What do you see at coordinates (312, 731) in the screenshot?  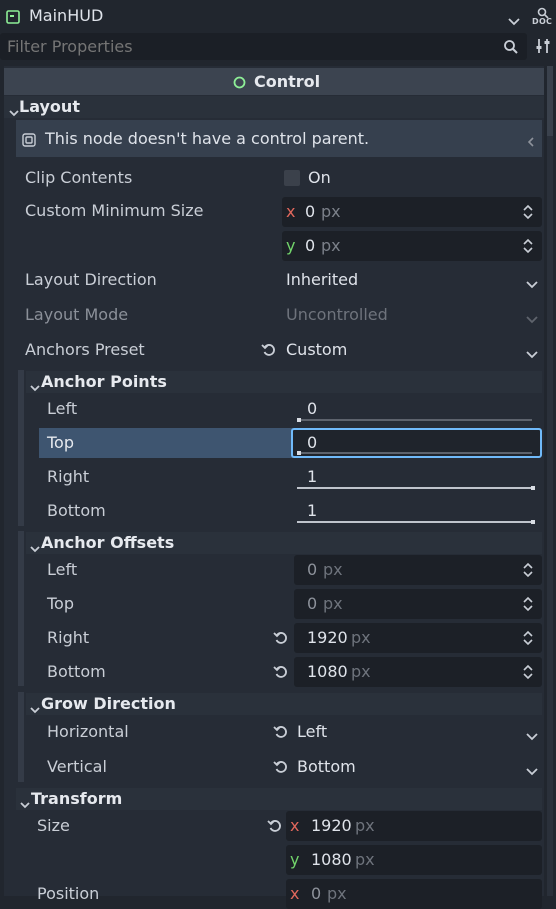 I see `grow-horizontal-value: Left` at bounding box center [312, 731].